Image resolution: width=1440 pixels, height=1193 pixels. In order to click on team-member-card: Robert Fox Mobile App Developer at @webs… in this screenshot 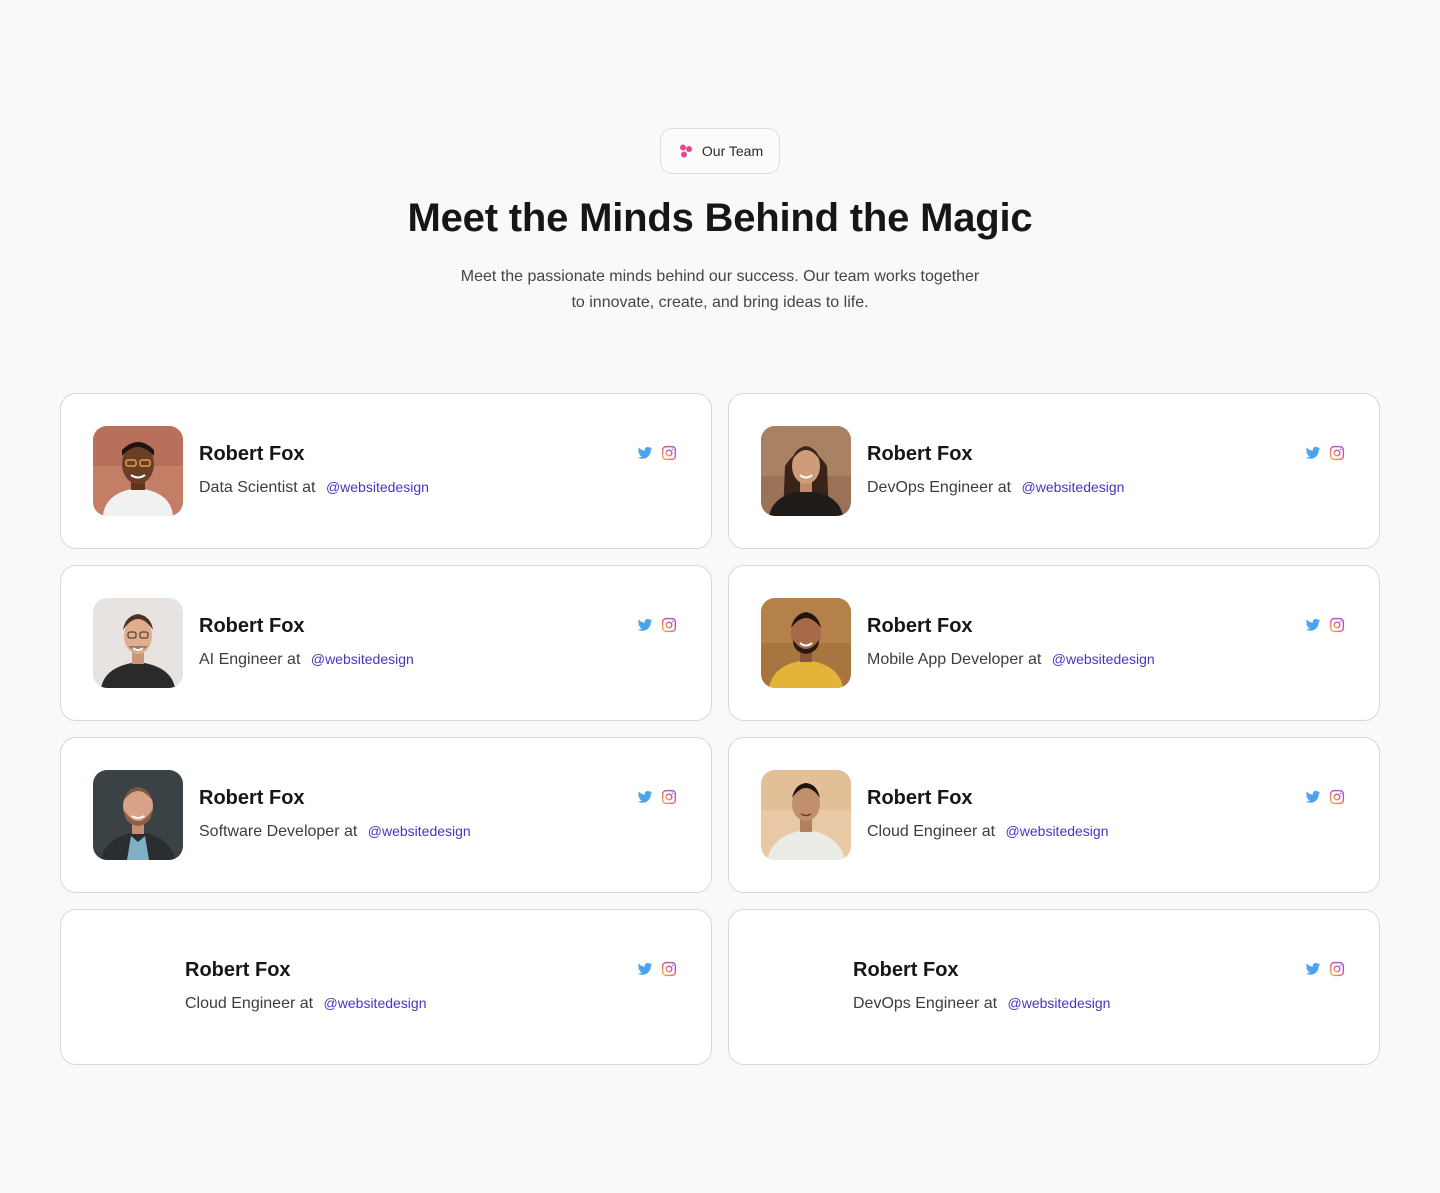, I will do `click(1054, 643)`.